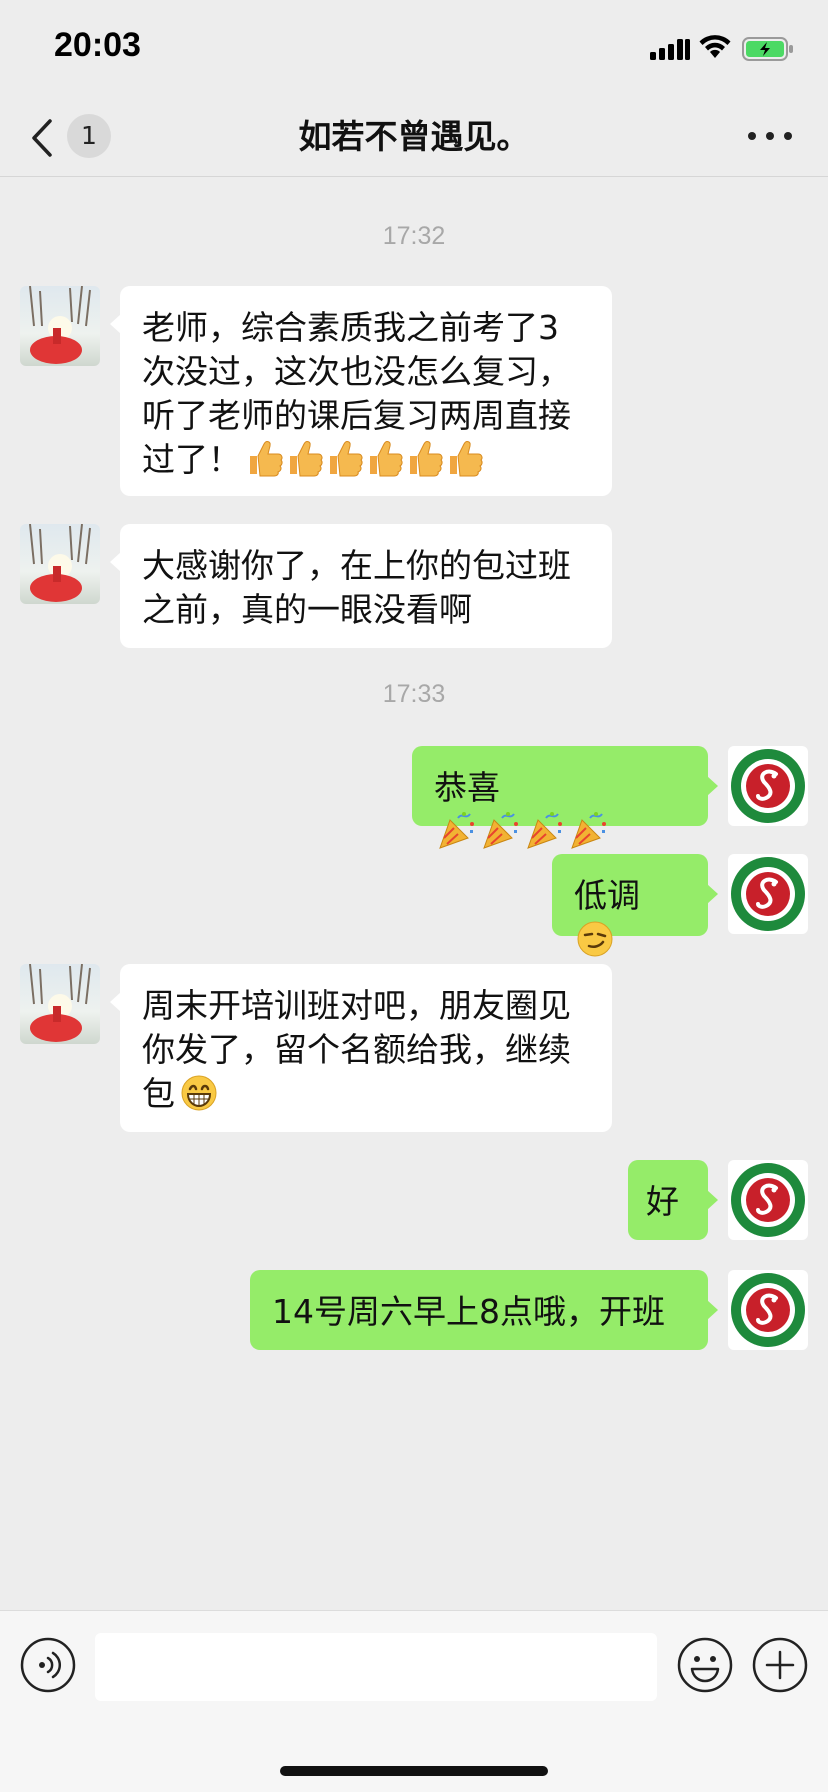 Image resolution: width=828 pixels, height=1792 pixels. Describe the element at coordinates (767, 49) in the screenshot. I see `battery-charging-icon` at that location.